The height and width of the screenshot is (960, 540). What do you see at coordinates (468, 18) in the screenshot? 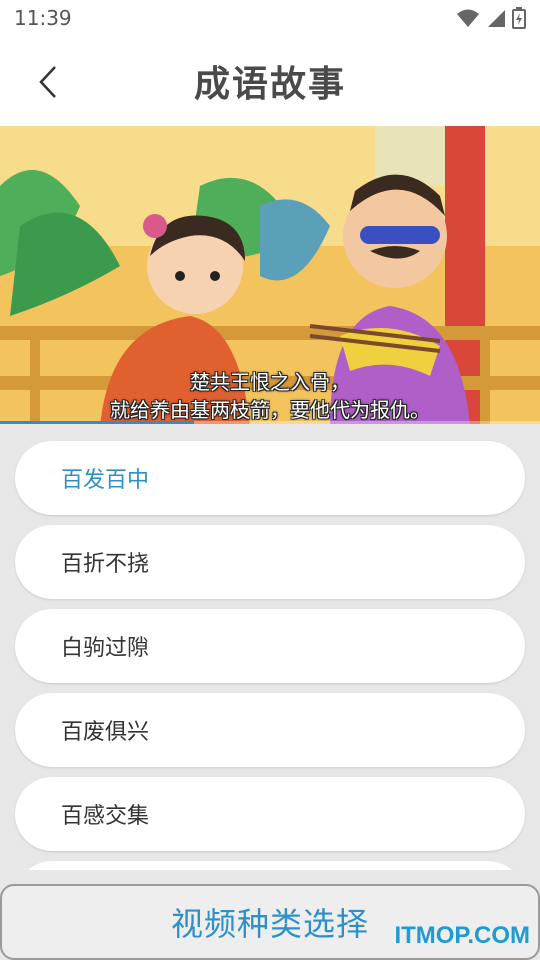
I see `wifi-icon` at bounding box center [468, 18].